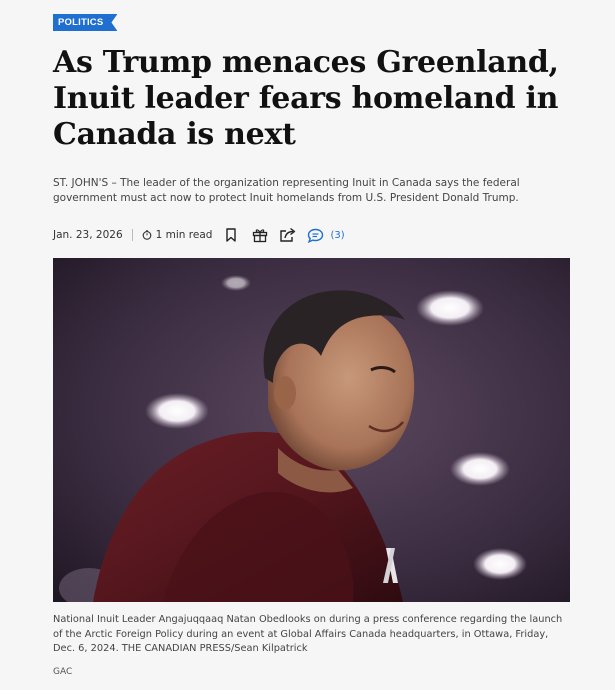 This screenshot has width=615, height=690. I want to click on comments-button: (3), so click(326, 235).